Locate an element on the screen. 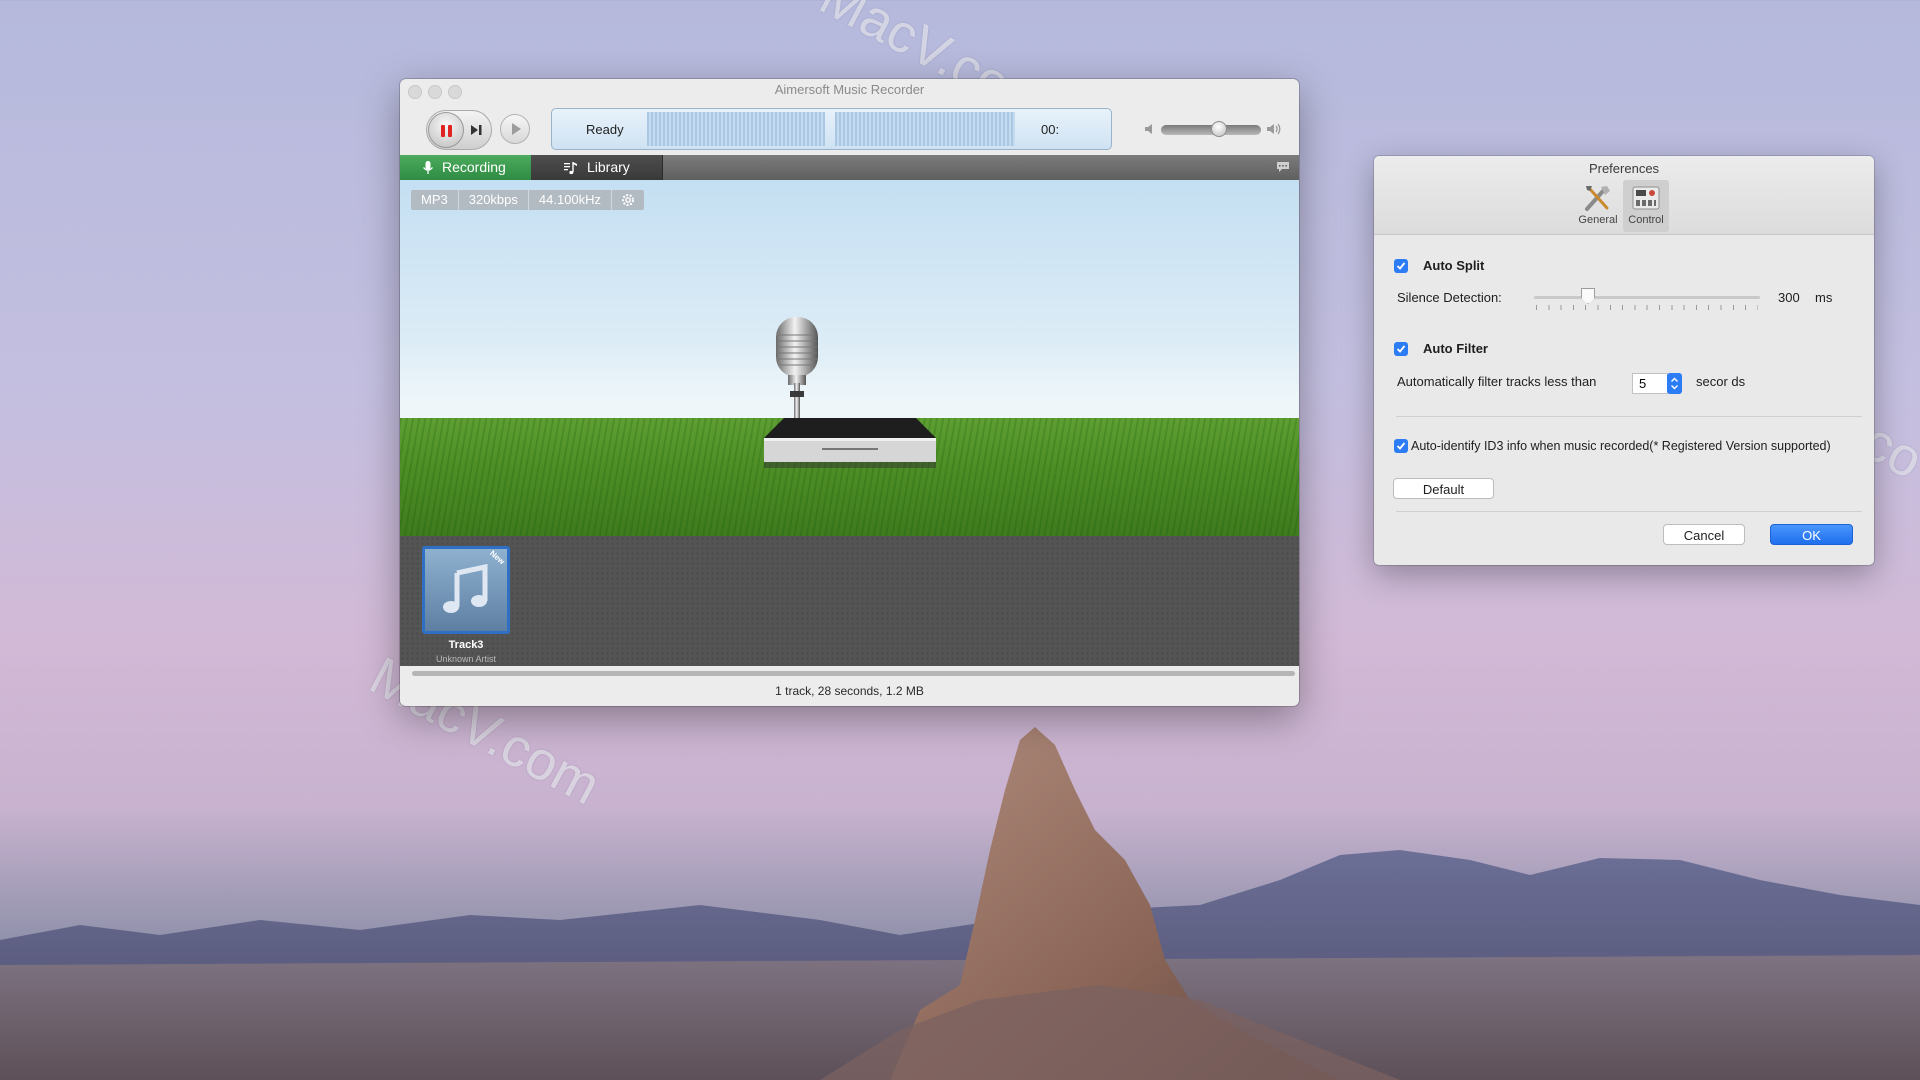 The width and height of the screenshot is (1920, 1080). minimize-window-button is located at coordinates (435, 92).